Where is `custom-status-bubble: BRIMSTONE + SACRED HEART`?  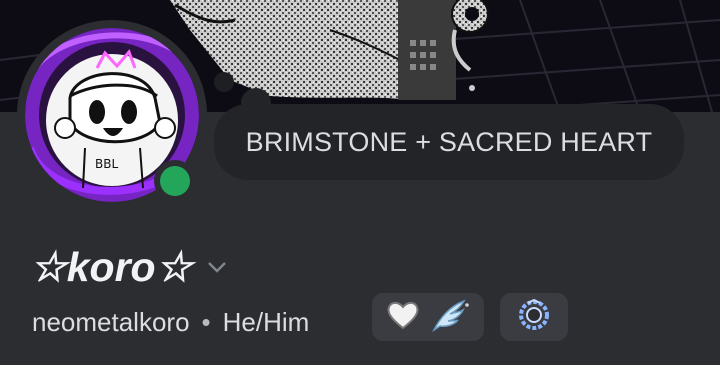 custom-status-bubble: BRIMSTONE + SACRED HEART is located at coordinates (449, 142).